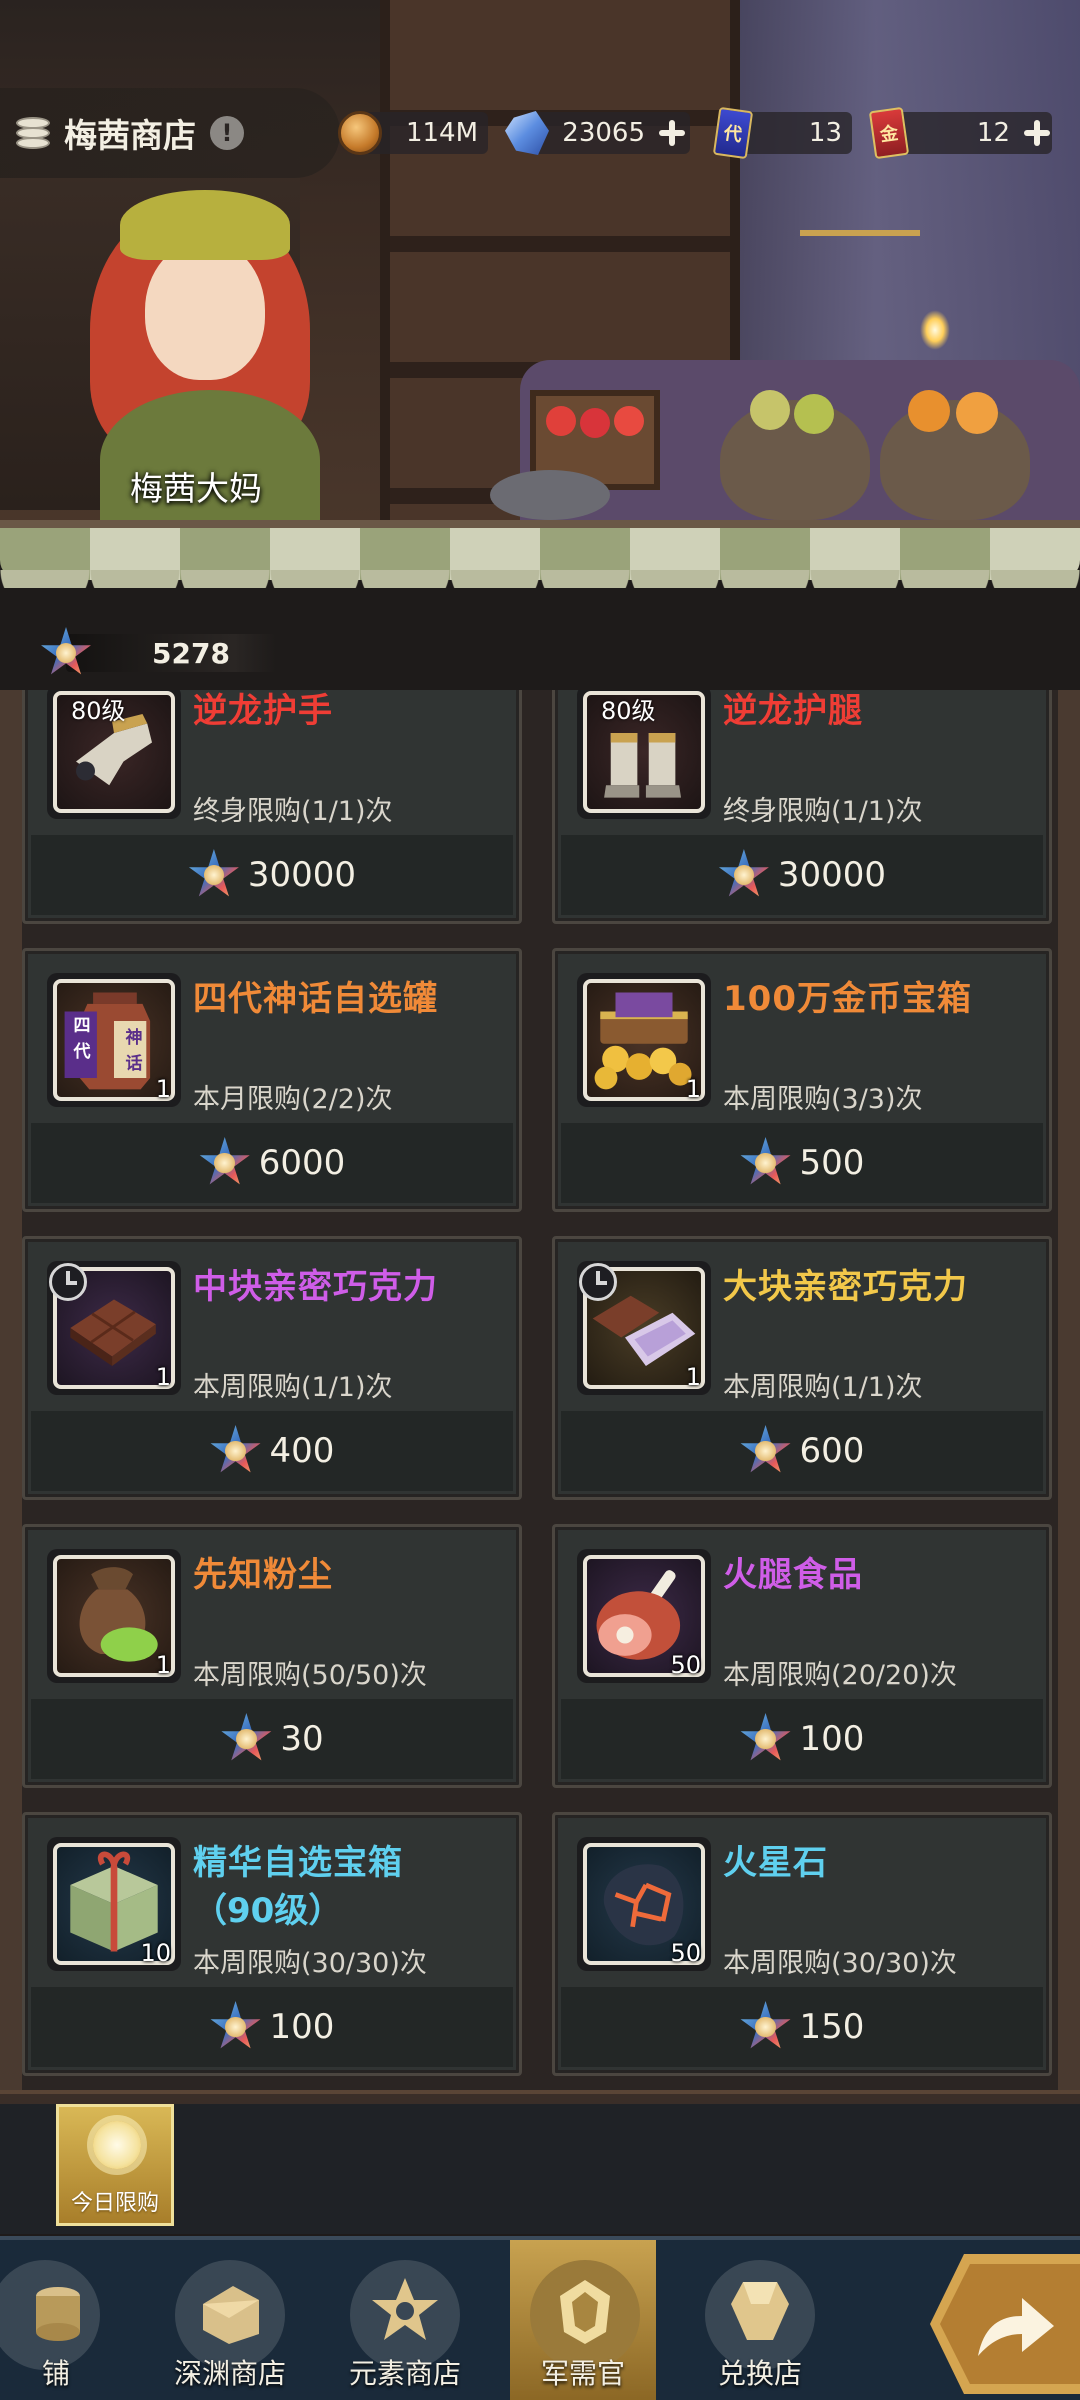 Image resolution: width=1080 pixels, height=2400 pixels. What do you see at coordinates (825, 133) in the screenshot?
I see `blue-card-amount: 13` at bounding box center [825, 133].